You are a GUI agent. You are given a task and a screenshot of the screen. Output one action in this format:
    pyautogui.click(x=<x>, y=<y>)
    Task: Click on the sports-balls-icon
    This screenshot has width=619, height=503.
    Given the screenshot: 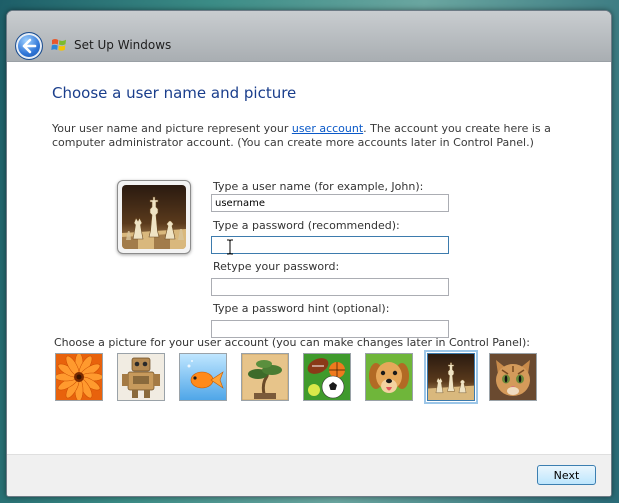 What is the action you would take?
    pyautogui.click(x=327, y=377)
    